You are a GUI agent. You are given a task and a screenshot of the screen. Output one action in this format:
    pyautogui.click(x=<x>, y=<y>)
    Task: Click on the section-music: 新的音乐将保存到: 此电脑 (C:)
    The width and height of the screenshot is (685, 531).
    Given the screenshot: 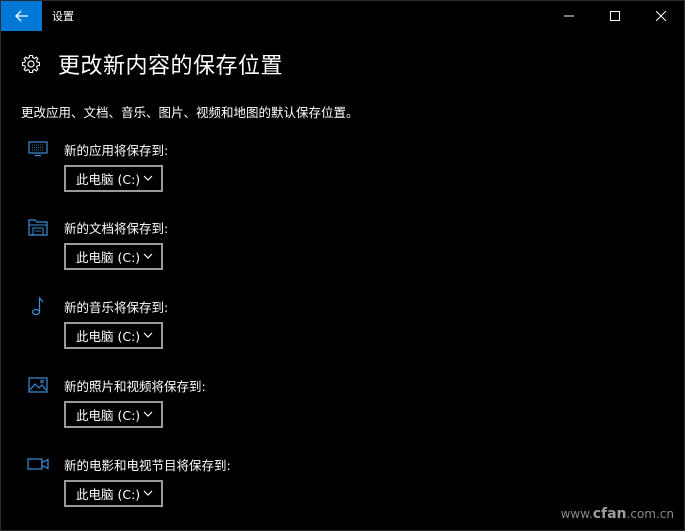 What is the action you would take?
    pyautogui.click(x=177, y=322)
    